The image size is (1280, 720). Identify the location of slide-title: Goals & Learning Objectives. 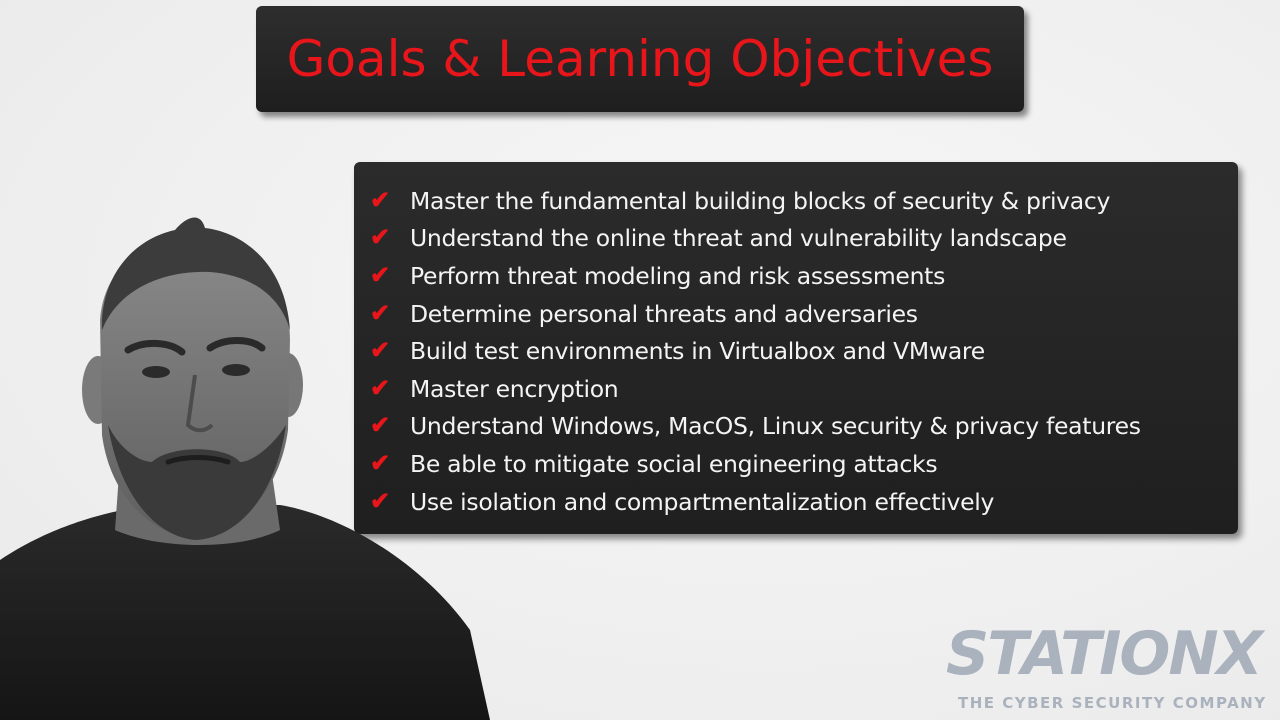
(640, 59).